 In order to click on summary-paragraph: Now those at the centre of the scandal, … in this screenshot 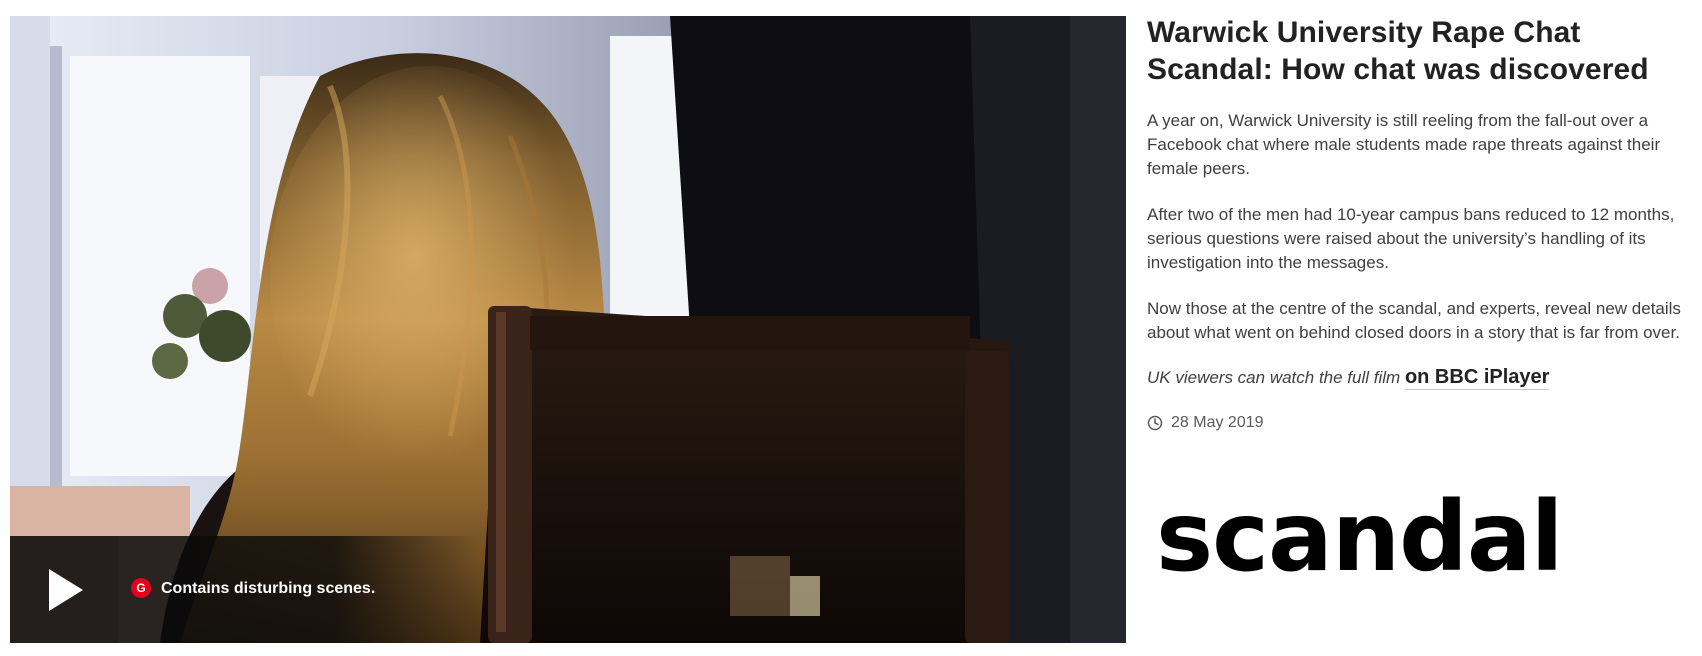, I will do `click(1414, 320)`.